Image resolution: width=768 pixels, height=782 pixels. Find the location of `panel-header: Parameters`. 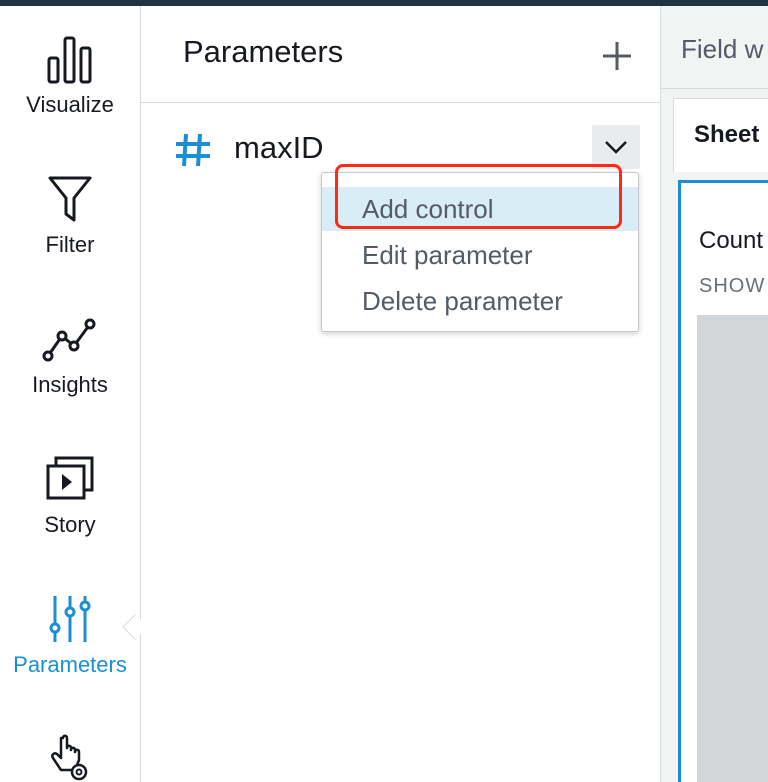

panel-header: Parameters is located at coordinates (401, 54).